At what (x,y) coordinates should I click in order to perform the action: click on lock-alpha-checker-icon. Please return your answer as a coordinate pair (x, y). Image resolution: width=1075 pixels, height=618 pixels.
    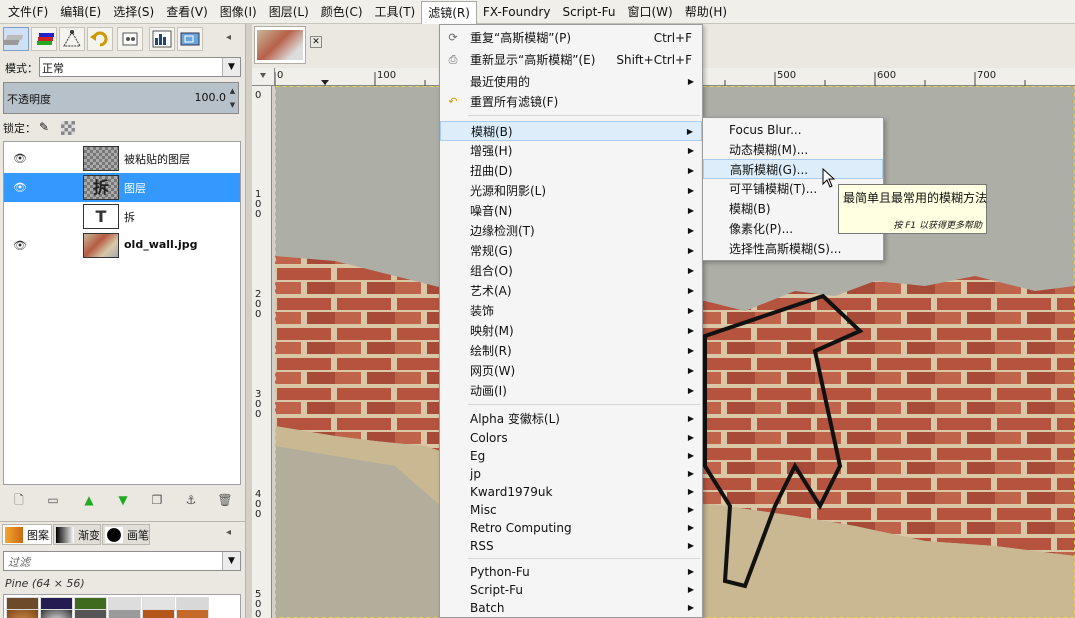
    Looking at the image, I should click on (68, 128).